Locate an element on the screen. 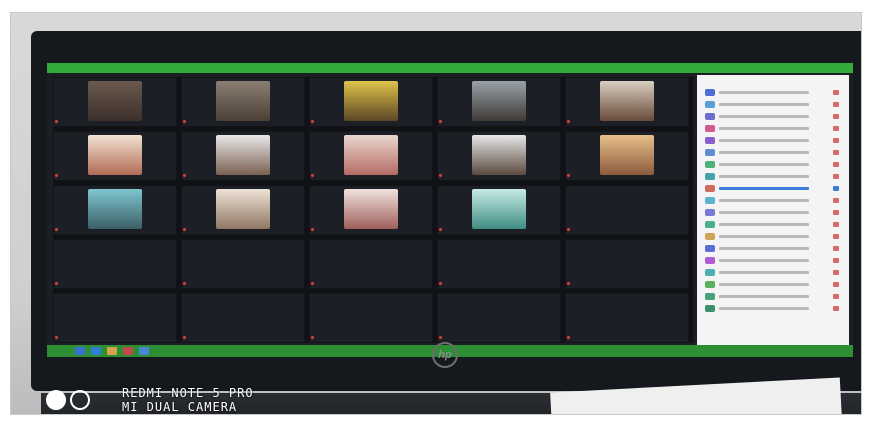 This screenshot has width=869, height=426. folder-icon is located at coordinates (112, 351).